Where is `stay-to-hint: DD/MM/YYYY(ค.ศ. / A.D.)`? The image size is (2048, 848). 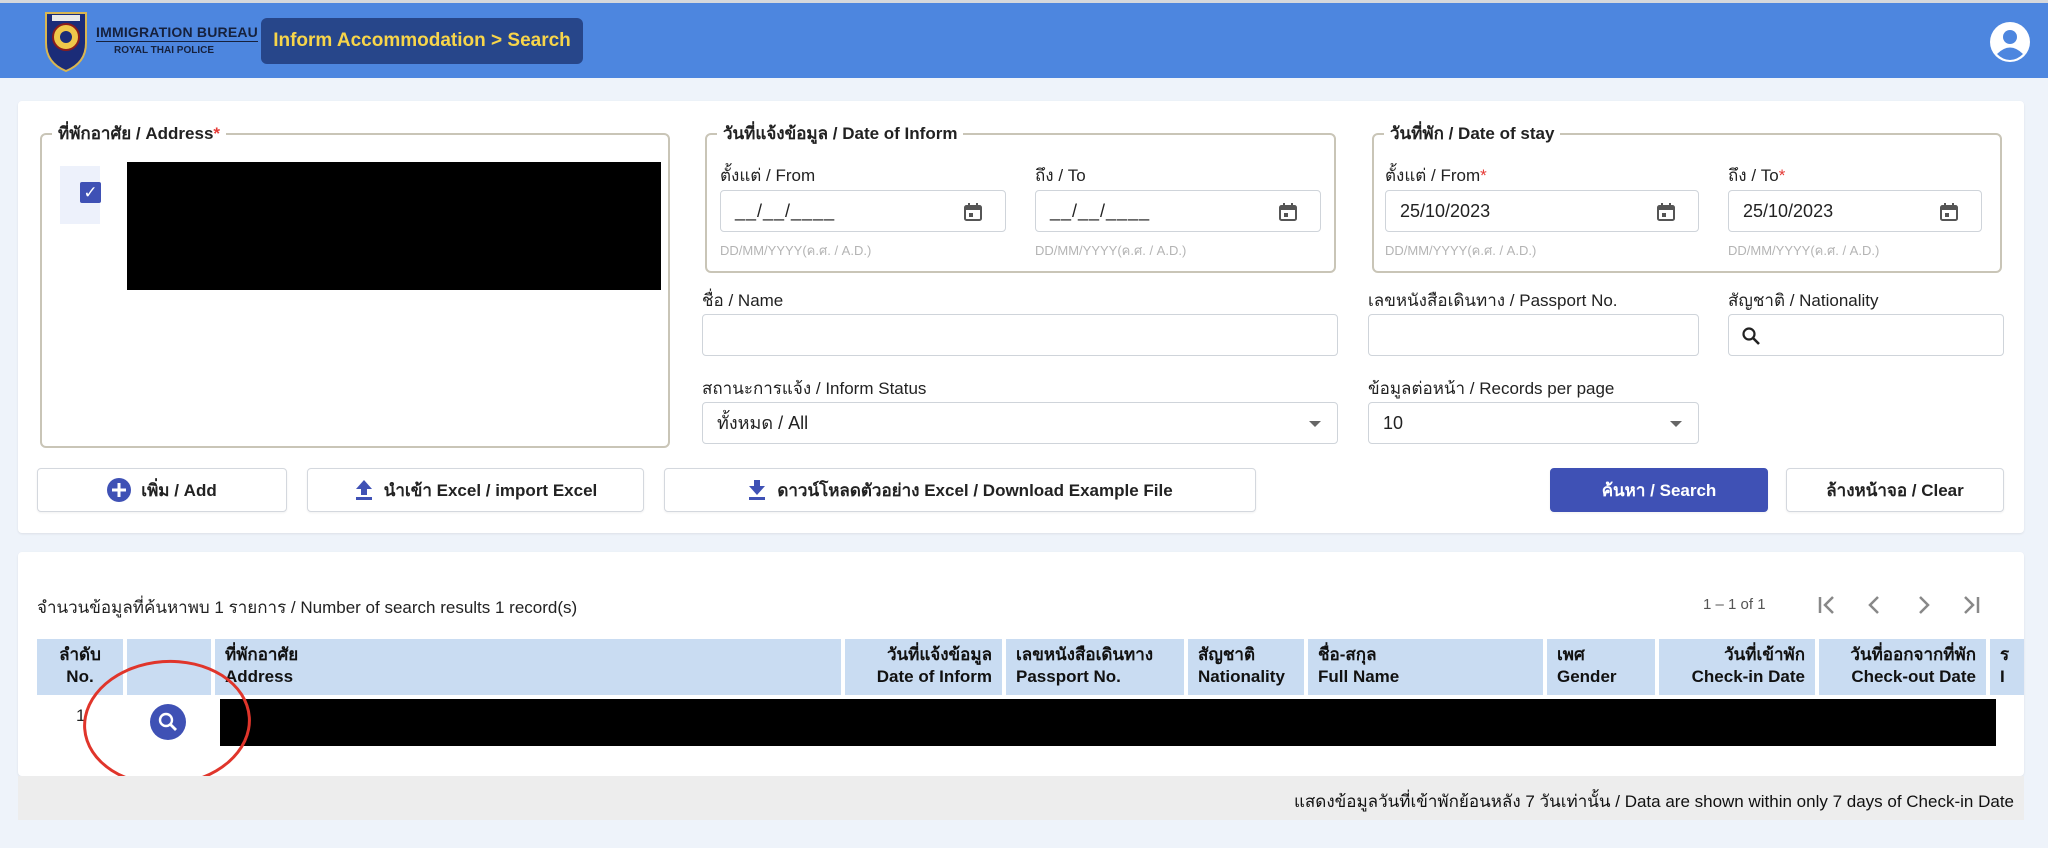
stay-to-hint: DD/MM/YYYY(ค.ศ. / A.D.) is located at coordinates (1804, 250).